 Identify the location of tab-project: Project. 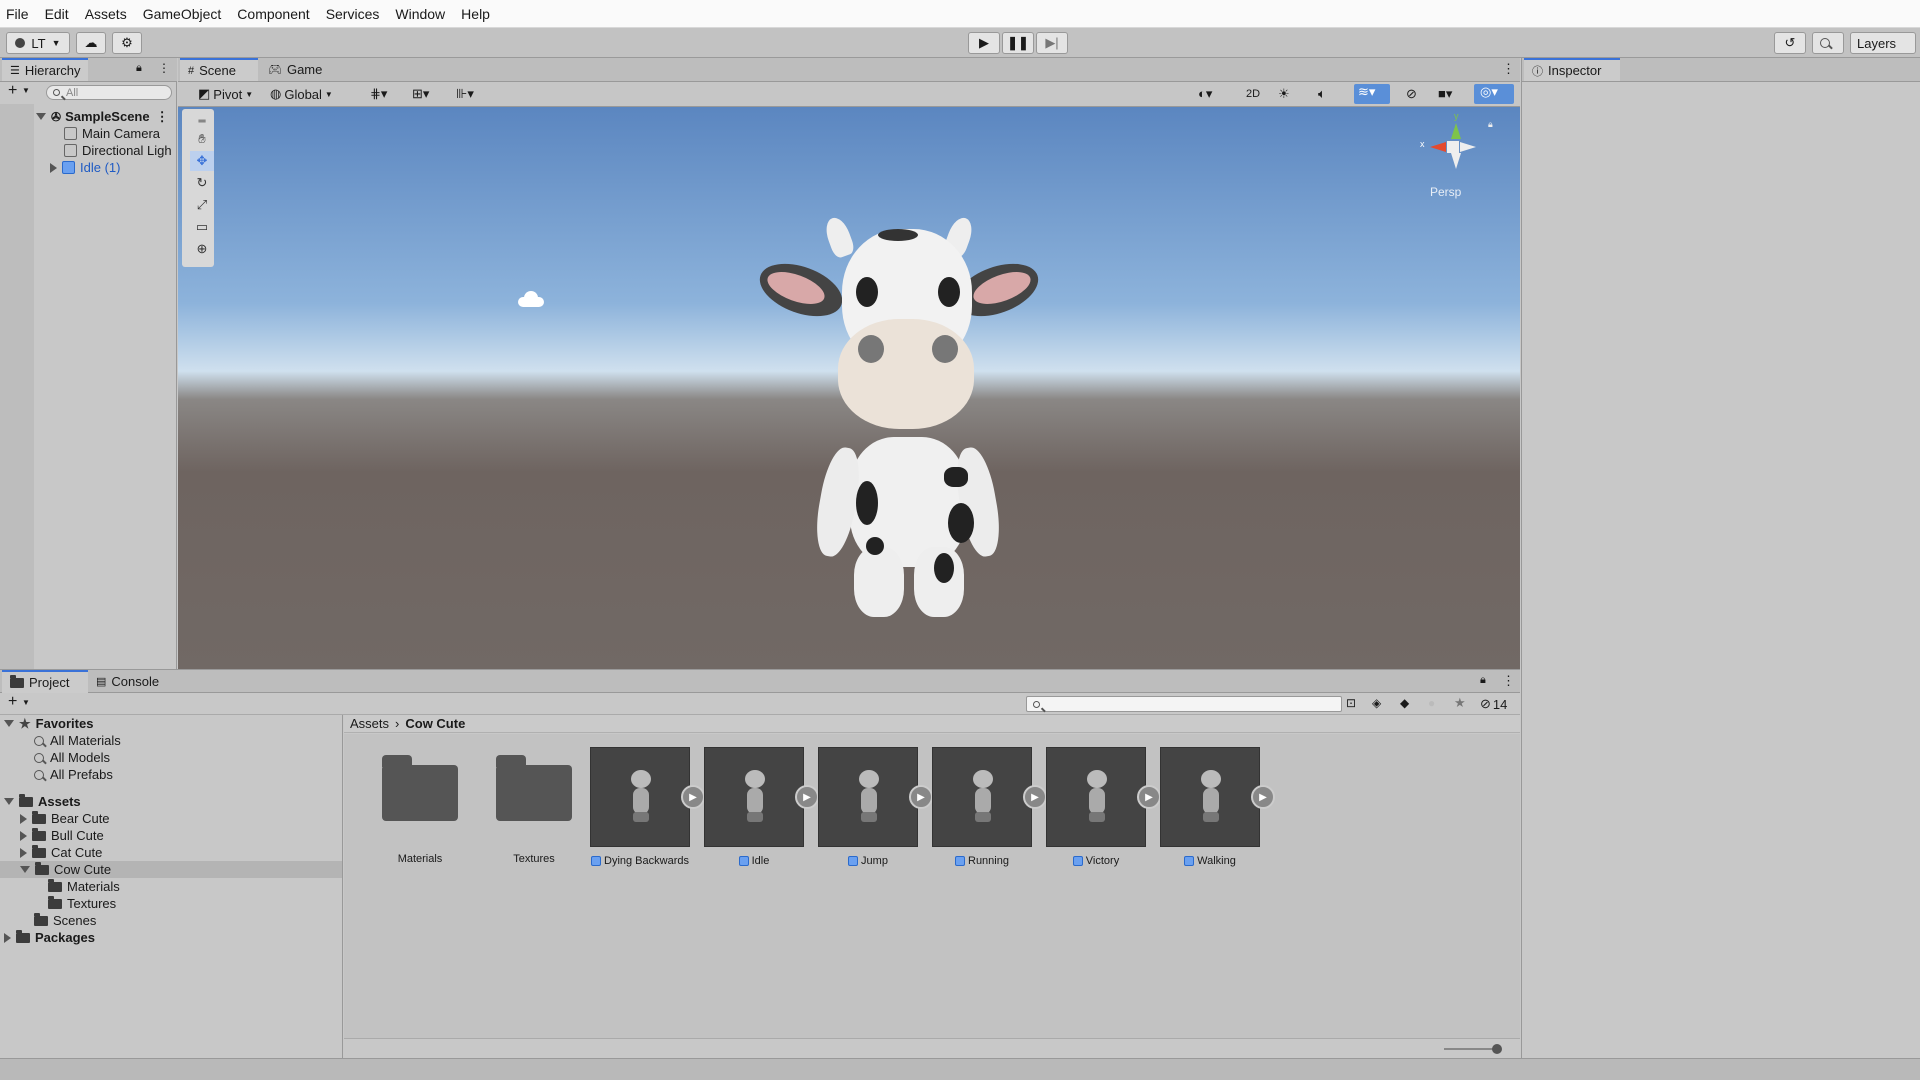
(45, 681).